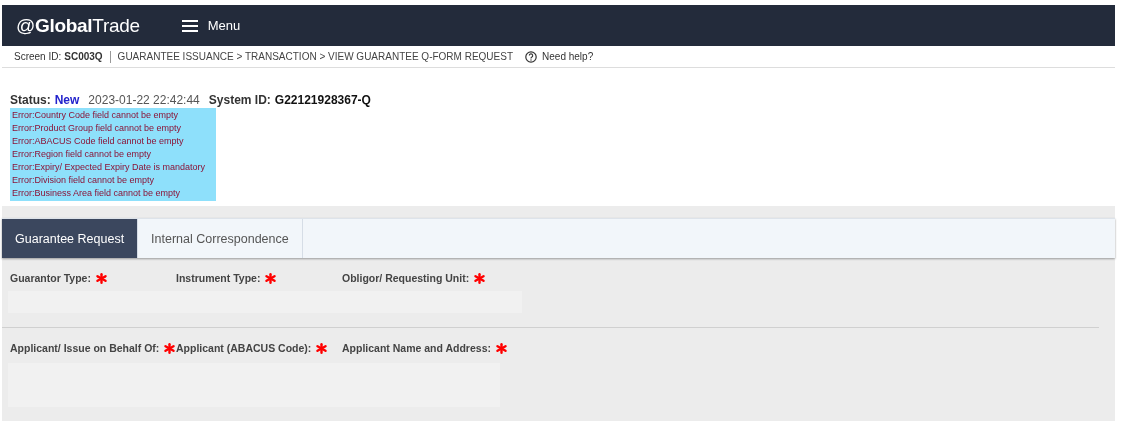 This screenshot has height=421, width=1121. Describe the element at coordinates (30, 100) in the screenshot. I see `status-label: Status:` at that location.